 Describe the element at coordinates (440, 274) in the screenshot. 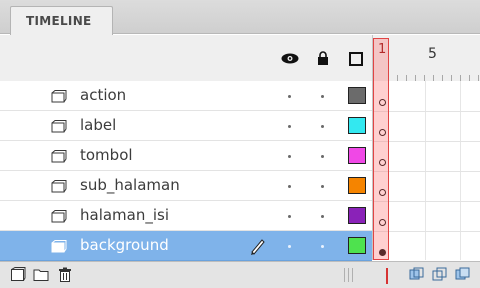

I see `onion-skin-outline-icon` at that location.